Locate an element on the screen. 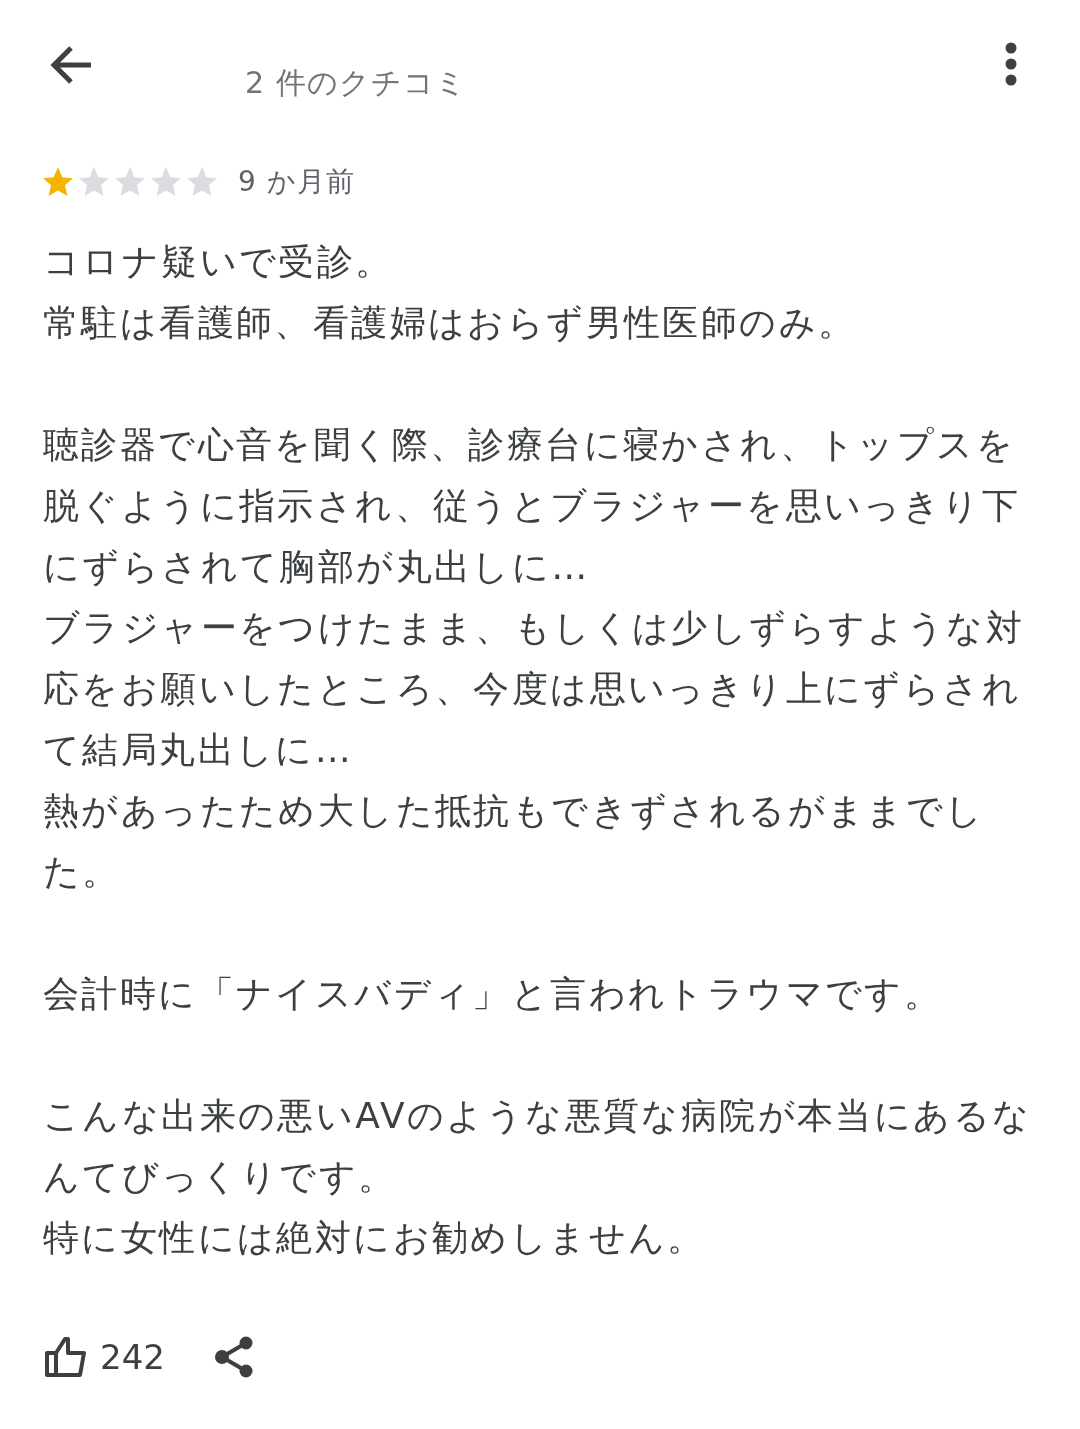  review-paragraph: 会計時に「ナイスバディ」と言われトラウマです。 is located at coordinates (493, 994).